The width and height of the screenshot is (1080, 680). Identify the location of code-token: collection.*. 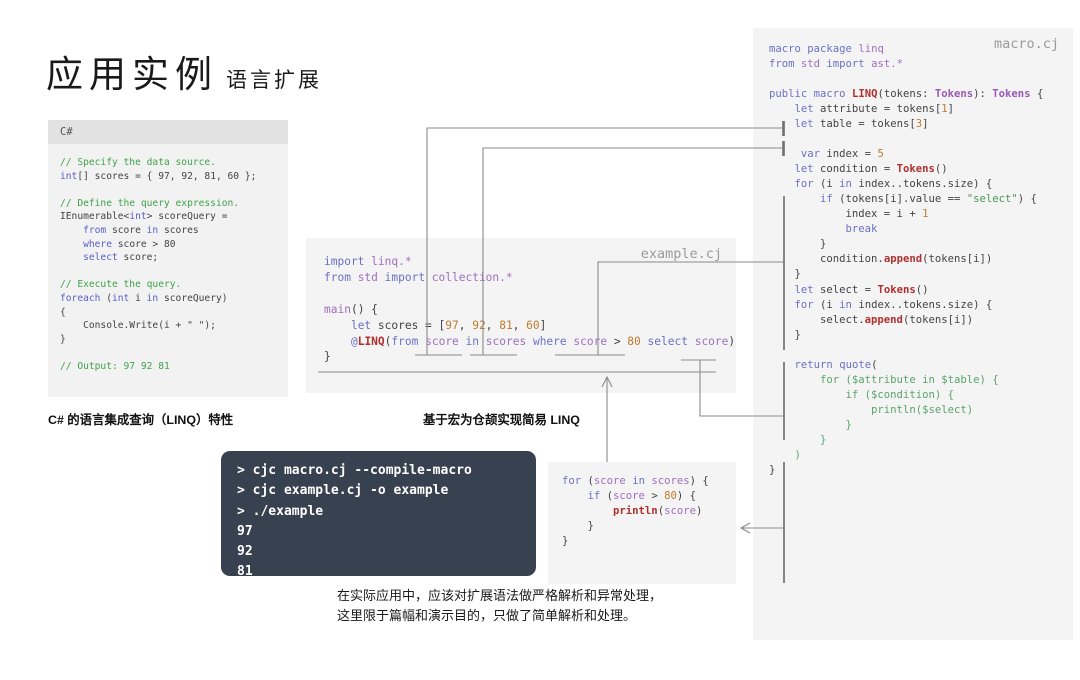
(469, 277).